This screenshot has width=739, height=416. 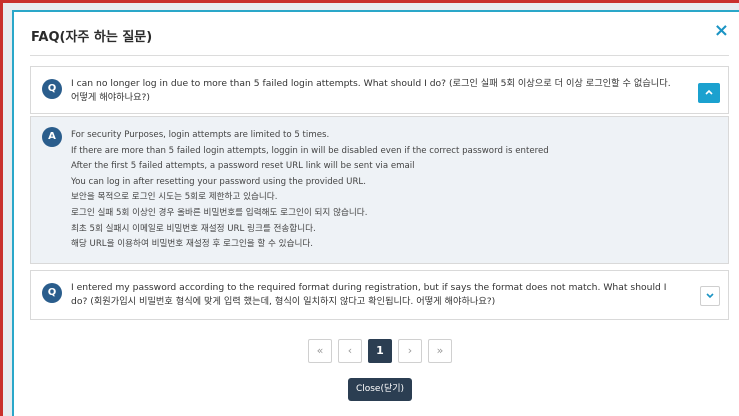 I want to click on close-icon: ×, so click(x=721, y=31).